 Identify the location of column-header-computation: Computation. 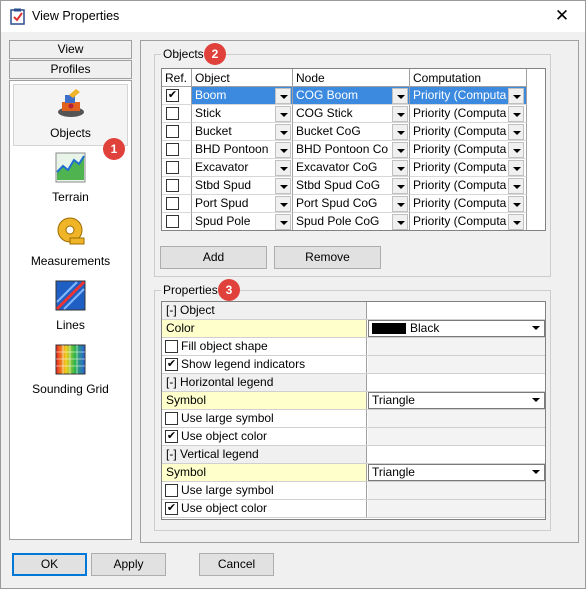
(468, 78).